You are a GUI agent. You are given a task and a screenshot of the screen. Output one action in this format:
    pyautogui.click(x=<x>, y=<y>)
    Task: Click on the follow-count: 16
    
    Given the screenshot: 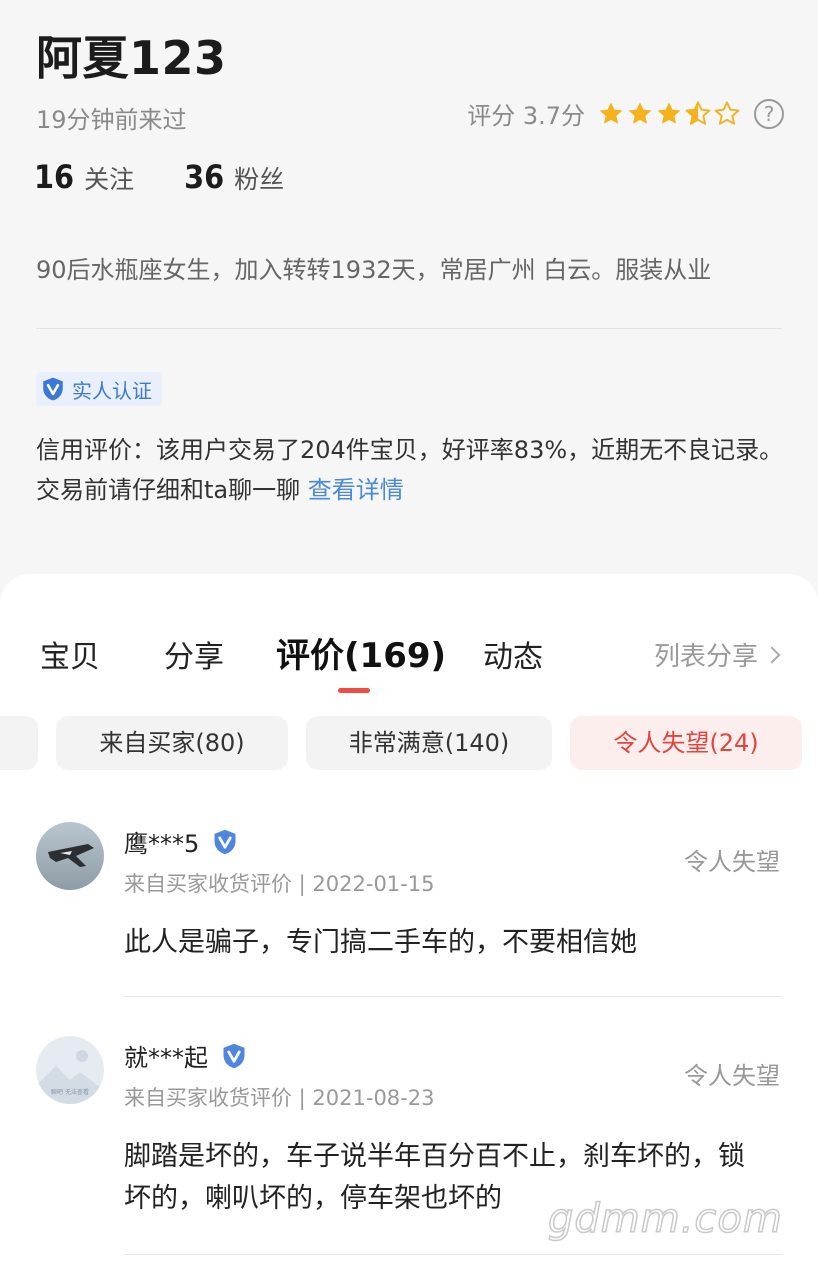 What is the action you would take?
    pyautogui.click(x=54, y=177)
    